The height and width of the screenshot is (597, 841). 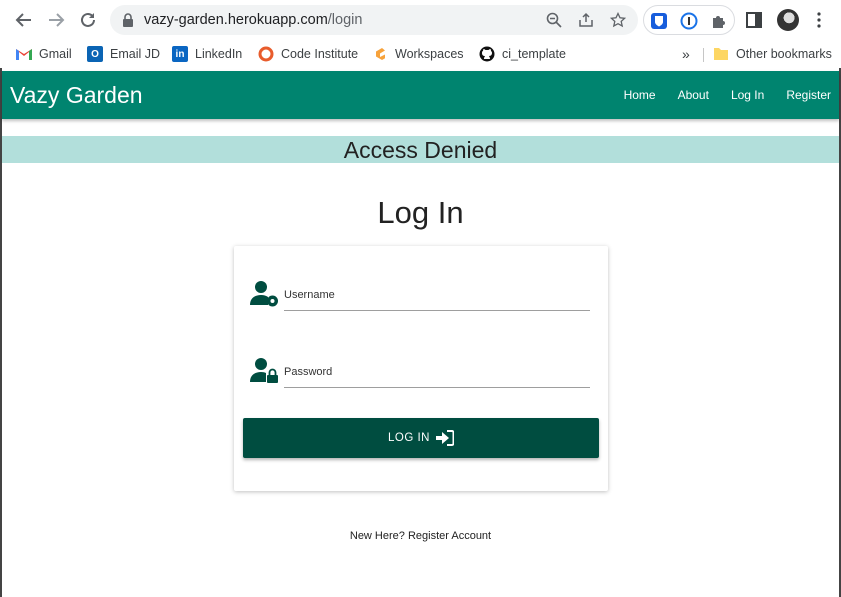 I want to click on bookmark-label: Email JD, so click(x=135, y=54).